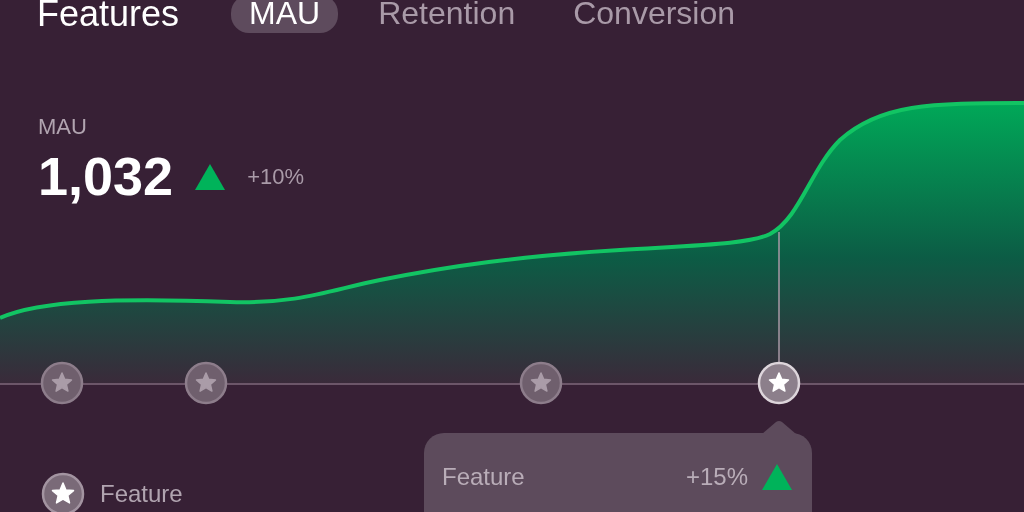  I want to click on tab: Retention, so click(447, 16).